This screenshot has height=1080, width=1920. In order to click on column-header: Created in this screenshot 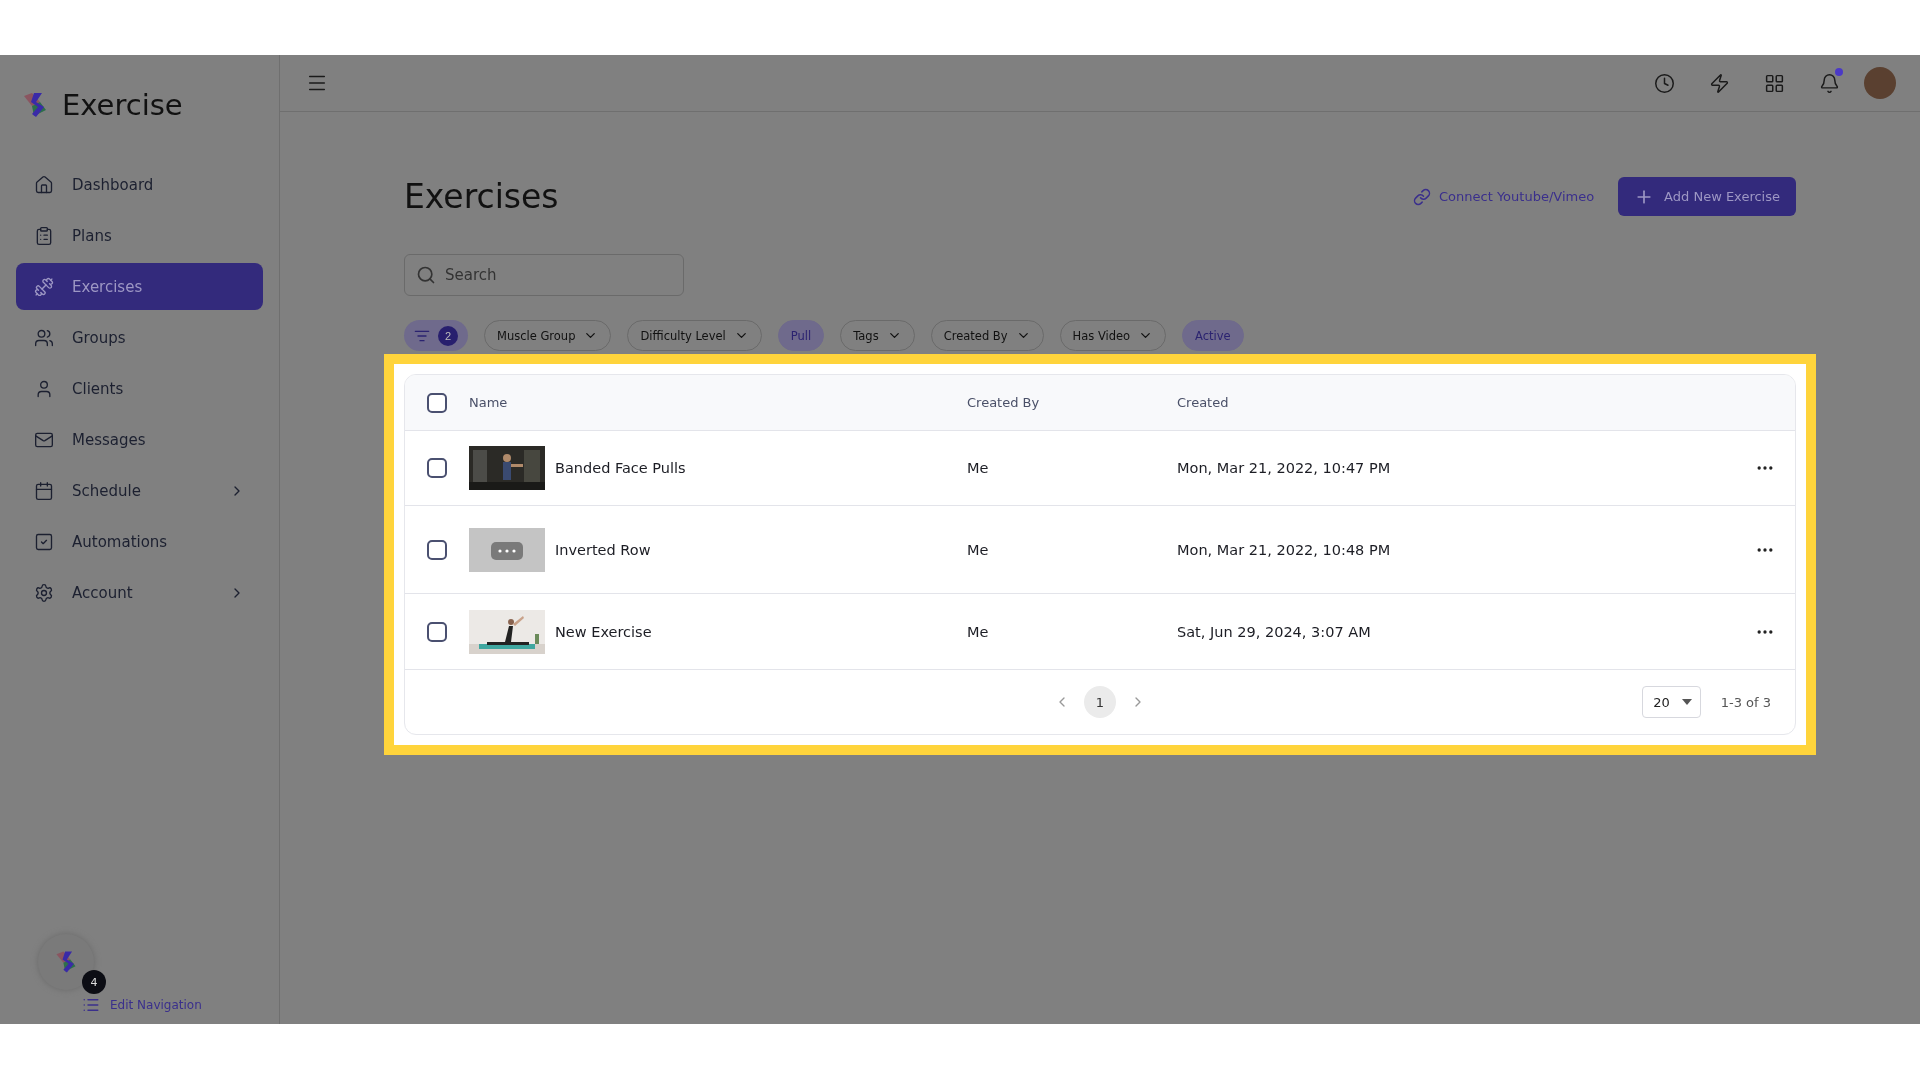, I will do `click(1203, 402)`.